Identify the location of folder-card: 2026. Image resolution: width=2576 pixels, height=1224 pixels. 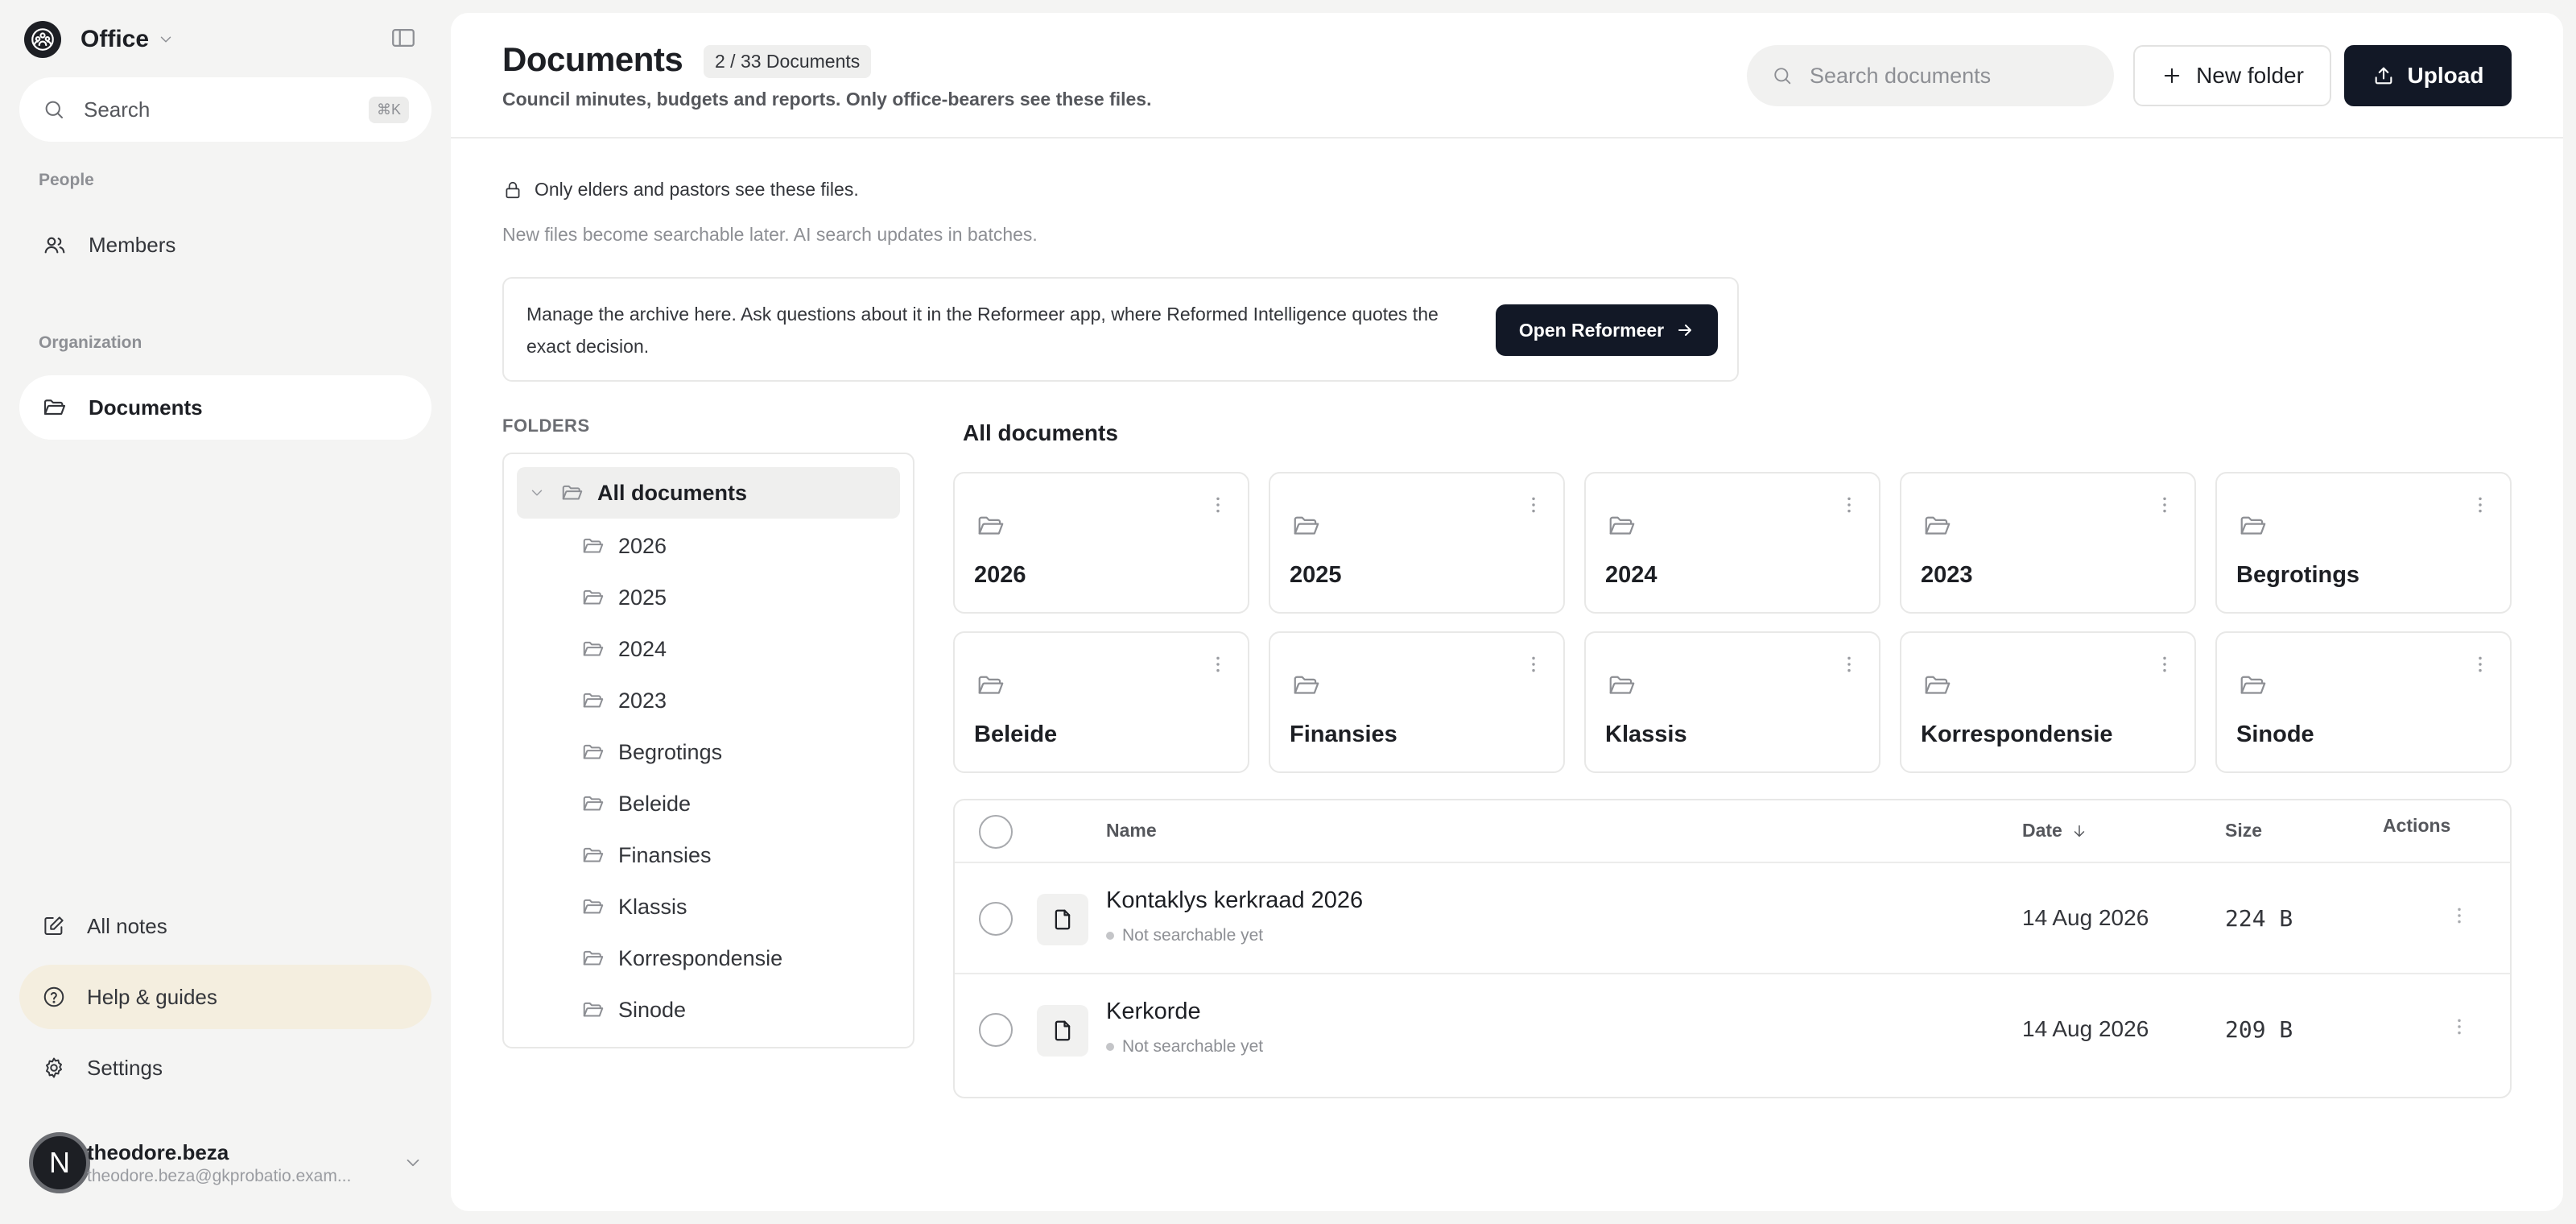
(1101, 543).